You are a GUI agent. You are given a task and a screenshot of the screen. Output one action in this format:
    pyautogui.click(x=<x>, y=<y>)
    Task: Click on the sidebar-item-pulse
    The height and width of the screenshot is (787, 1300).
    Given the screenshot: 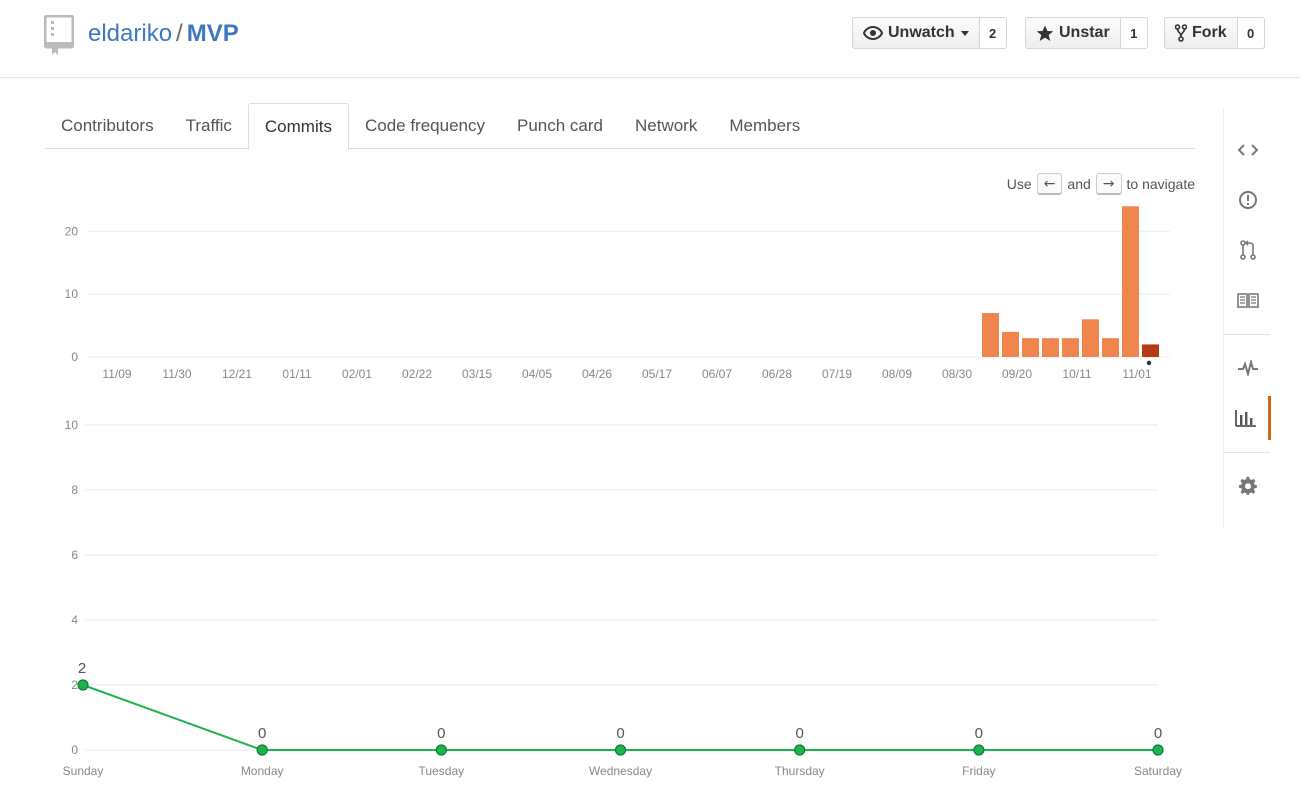 What is the action you would take?
    pyautogui.click(x=1247, y=368)
    